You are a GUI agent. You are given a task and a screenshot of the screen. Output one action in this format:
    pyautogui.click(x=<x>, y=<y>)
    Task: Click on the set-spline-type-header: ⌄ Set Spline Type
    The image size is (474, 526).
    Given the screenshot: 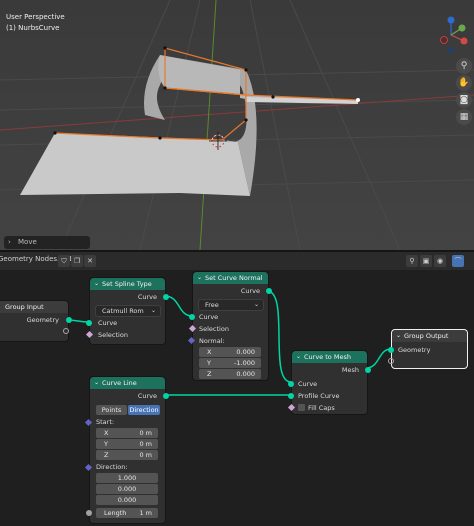 What is the action you would take?
    pyautogui.click(x=127, y=284)
    